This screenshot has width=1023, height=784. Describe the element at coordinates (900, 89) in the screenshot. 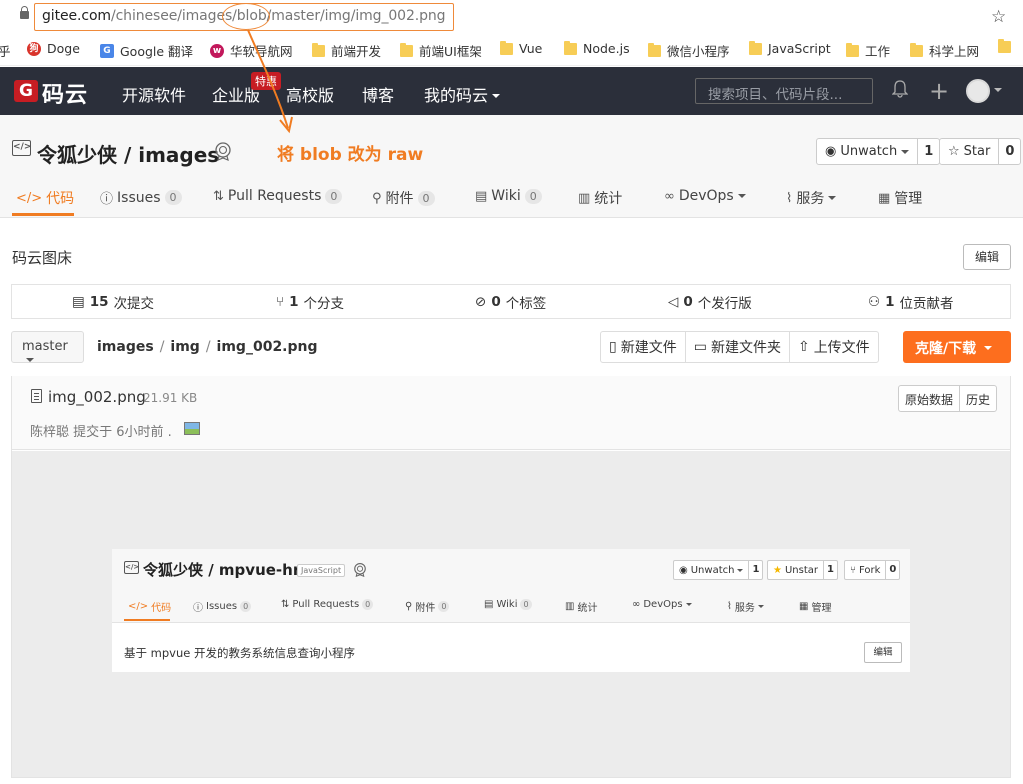

I see `bell-icon` at that location.